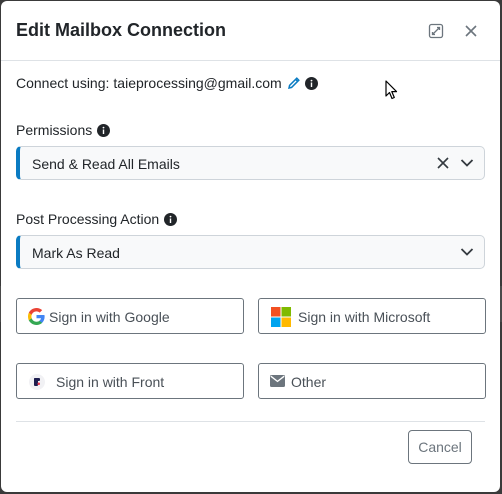  Describe the element at coordinates (121, 30) in the screenshot. I see `dialog-title: Edit Mailbox Connection` at that location.